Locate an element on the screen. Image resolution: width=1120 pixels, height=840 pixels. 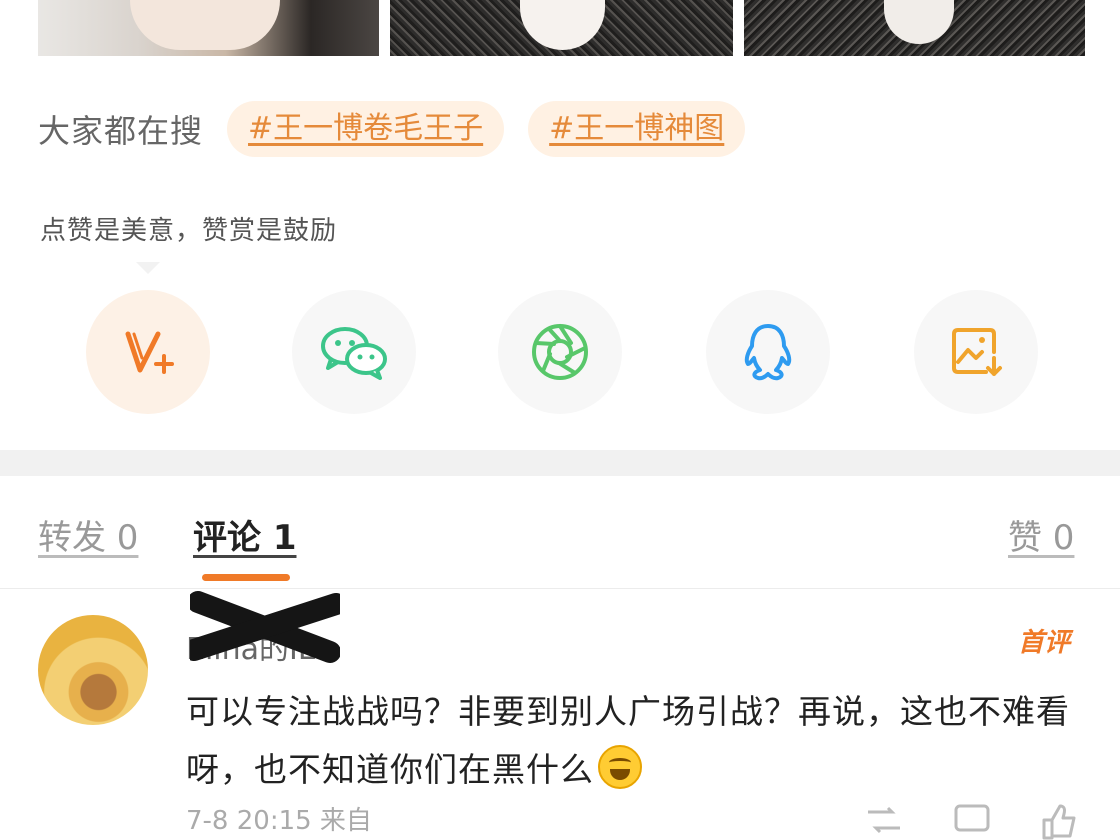
reward-button is located at coordinates (148, 352).